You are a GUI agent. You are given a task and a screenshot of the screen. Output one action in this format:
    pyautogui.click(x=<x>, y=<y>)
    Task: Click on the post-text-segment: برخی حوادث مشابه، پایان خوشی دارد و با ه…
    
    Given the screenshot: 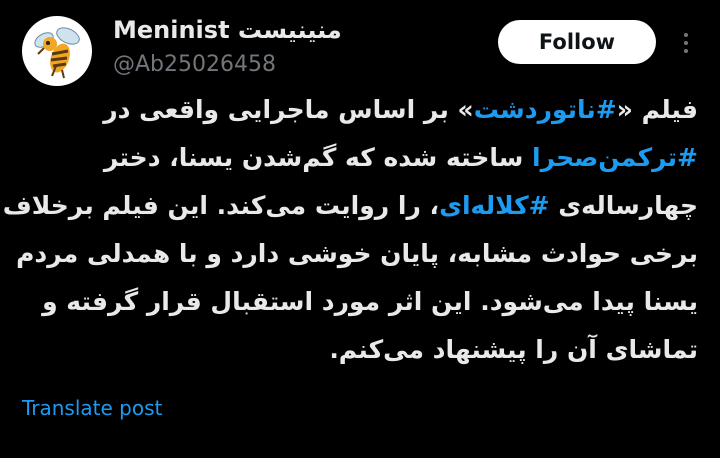 What is the action you would take?
    pyautogui.click(x=357, y=253)
    